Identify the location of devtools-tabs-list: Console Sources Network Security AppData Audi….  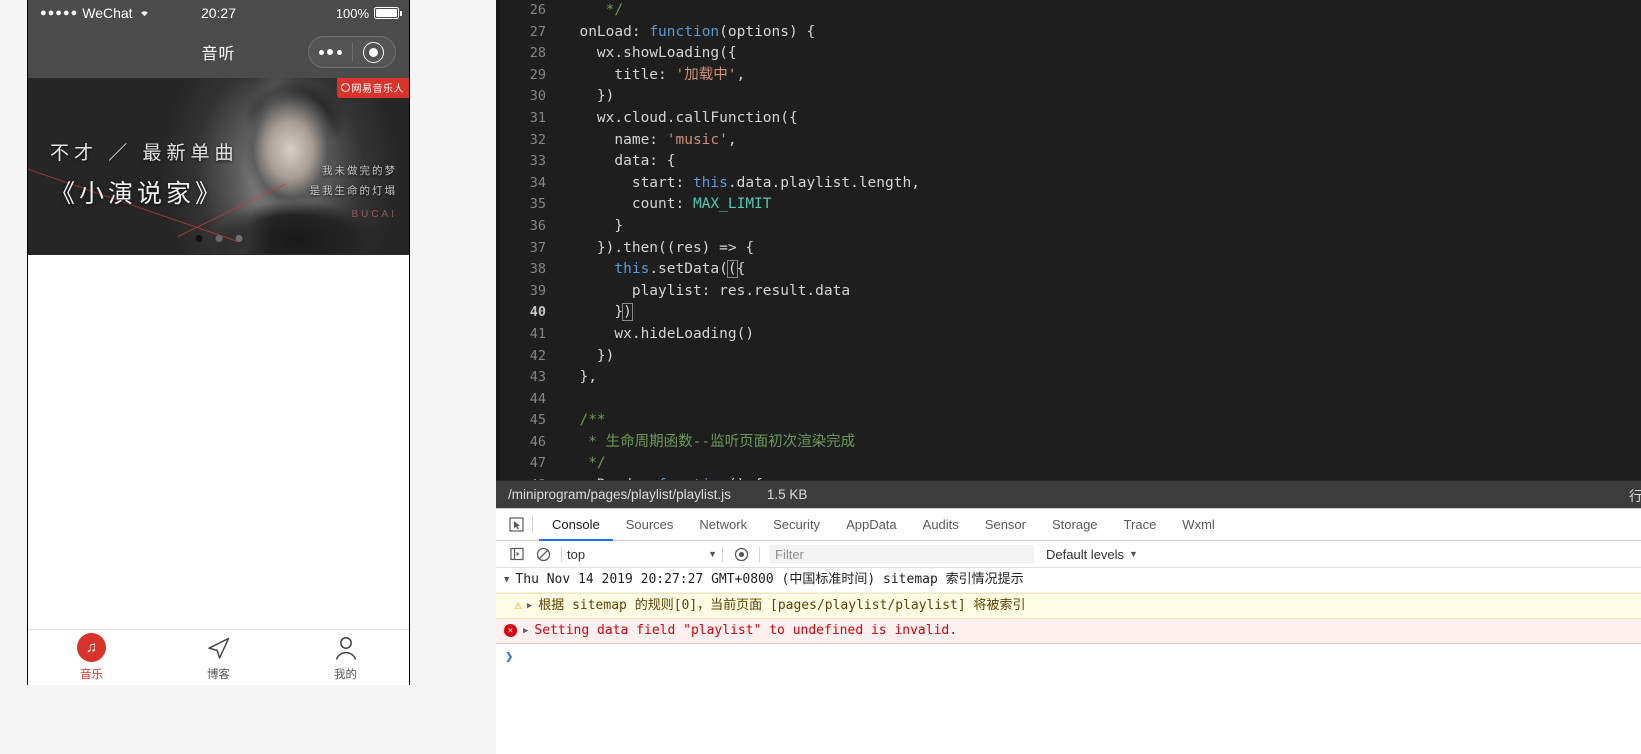
(883, 525).